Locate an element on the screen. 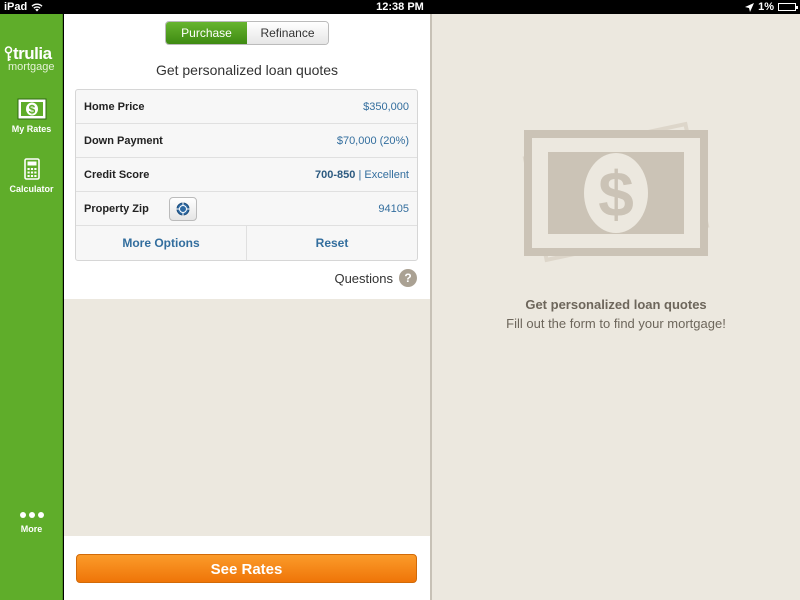  tab-purchase: Purchase is located at coordinates (206, 33).